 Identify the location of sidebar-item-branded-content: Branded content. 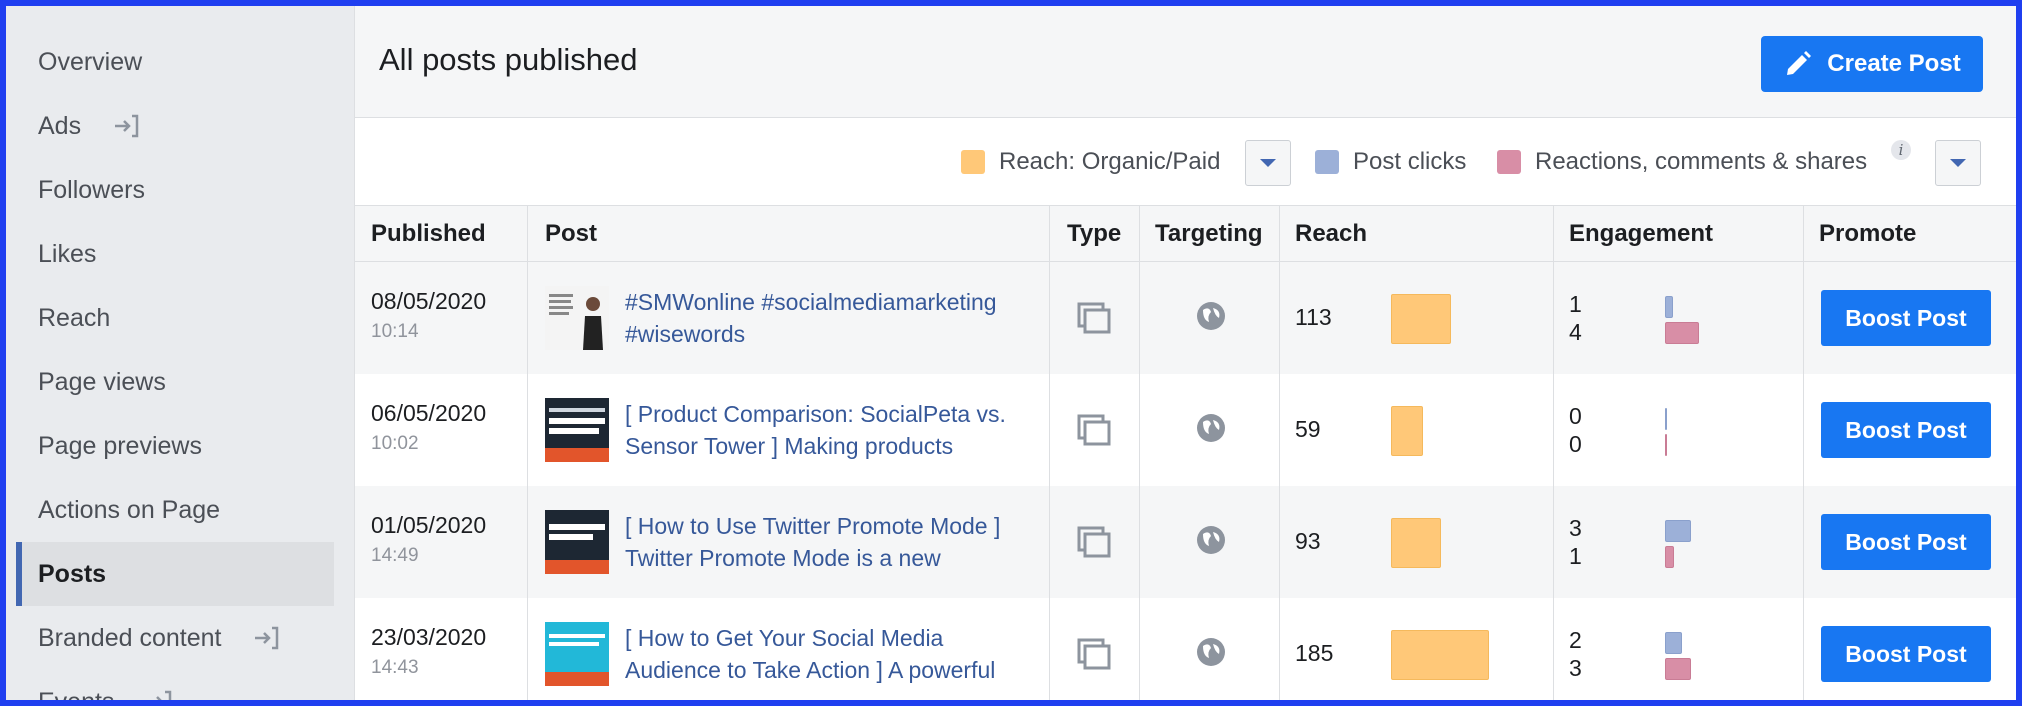
(175, 638).